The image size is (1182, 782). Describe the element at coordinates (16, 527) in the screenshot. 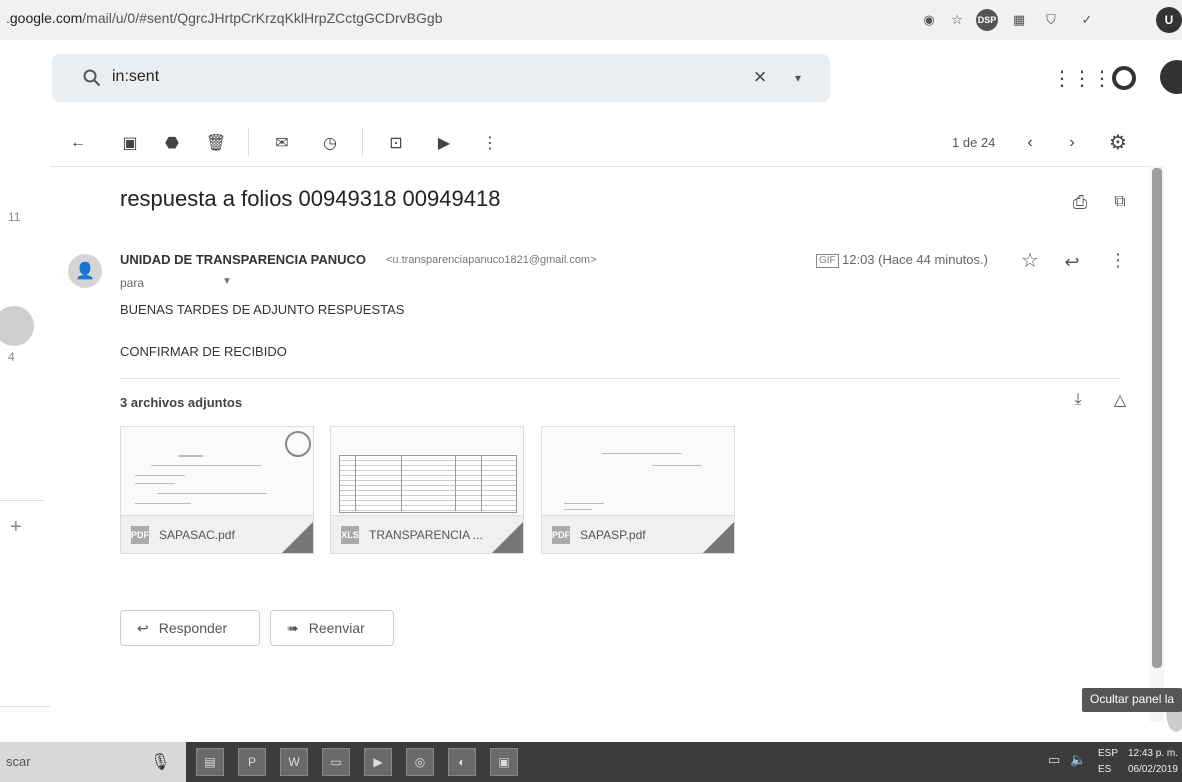

I see `rail-add-icon: +` at that location.